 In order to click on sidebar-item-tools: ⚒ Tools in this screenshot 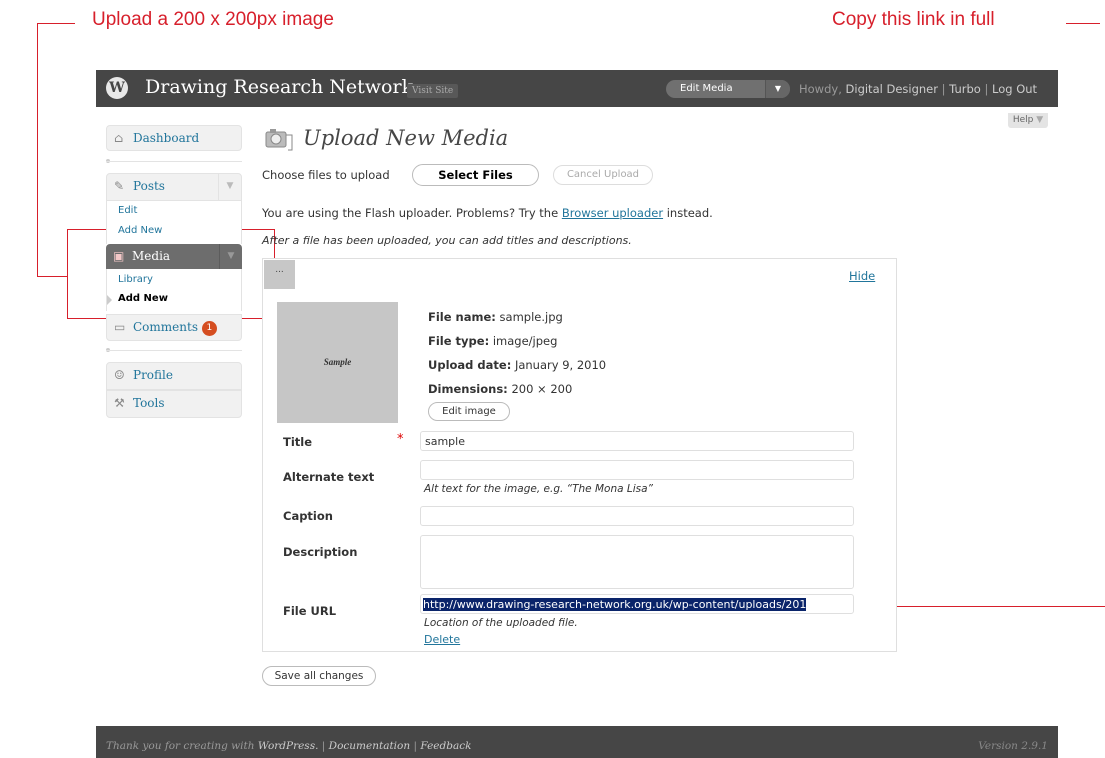, I will do `click(174, 404)`.